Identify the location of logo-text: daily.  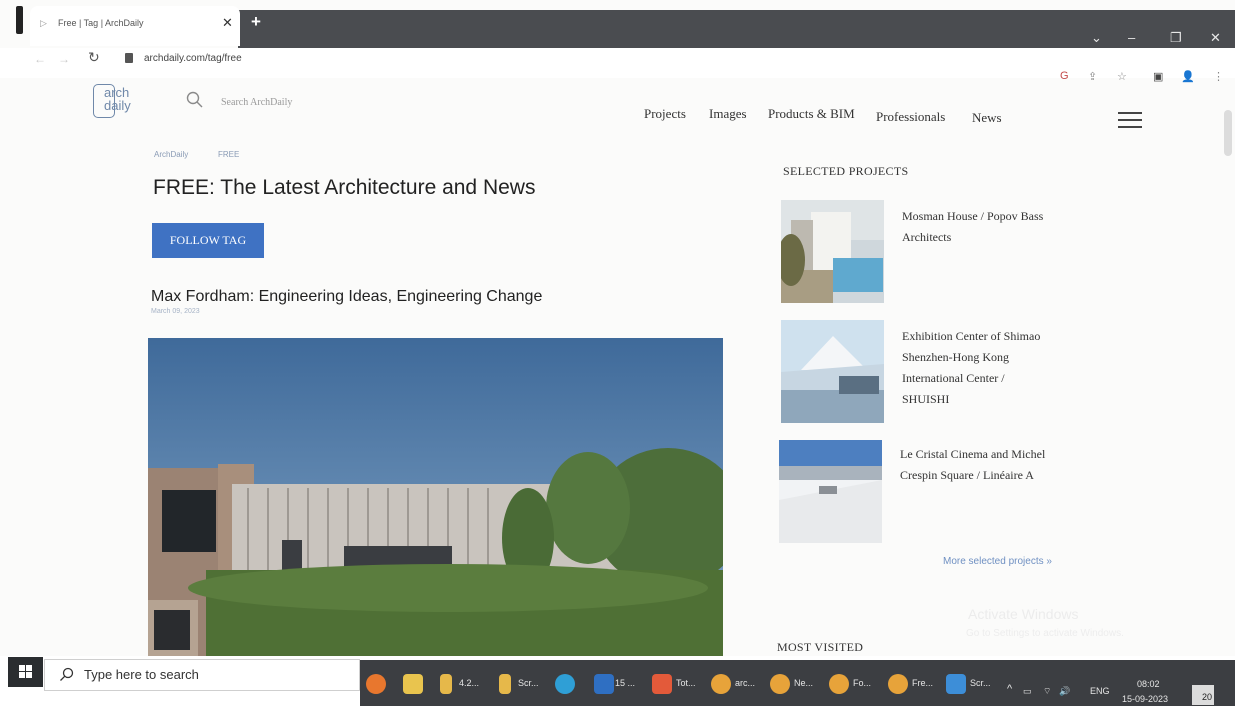
(117, 105).